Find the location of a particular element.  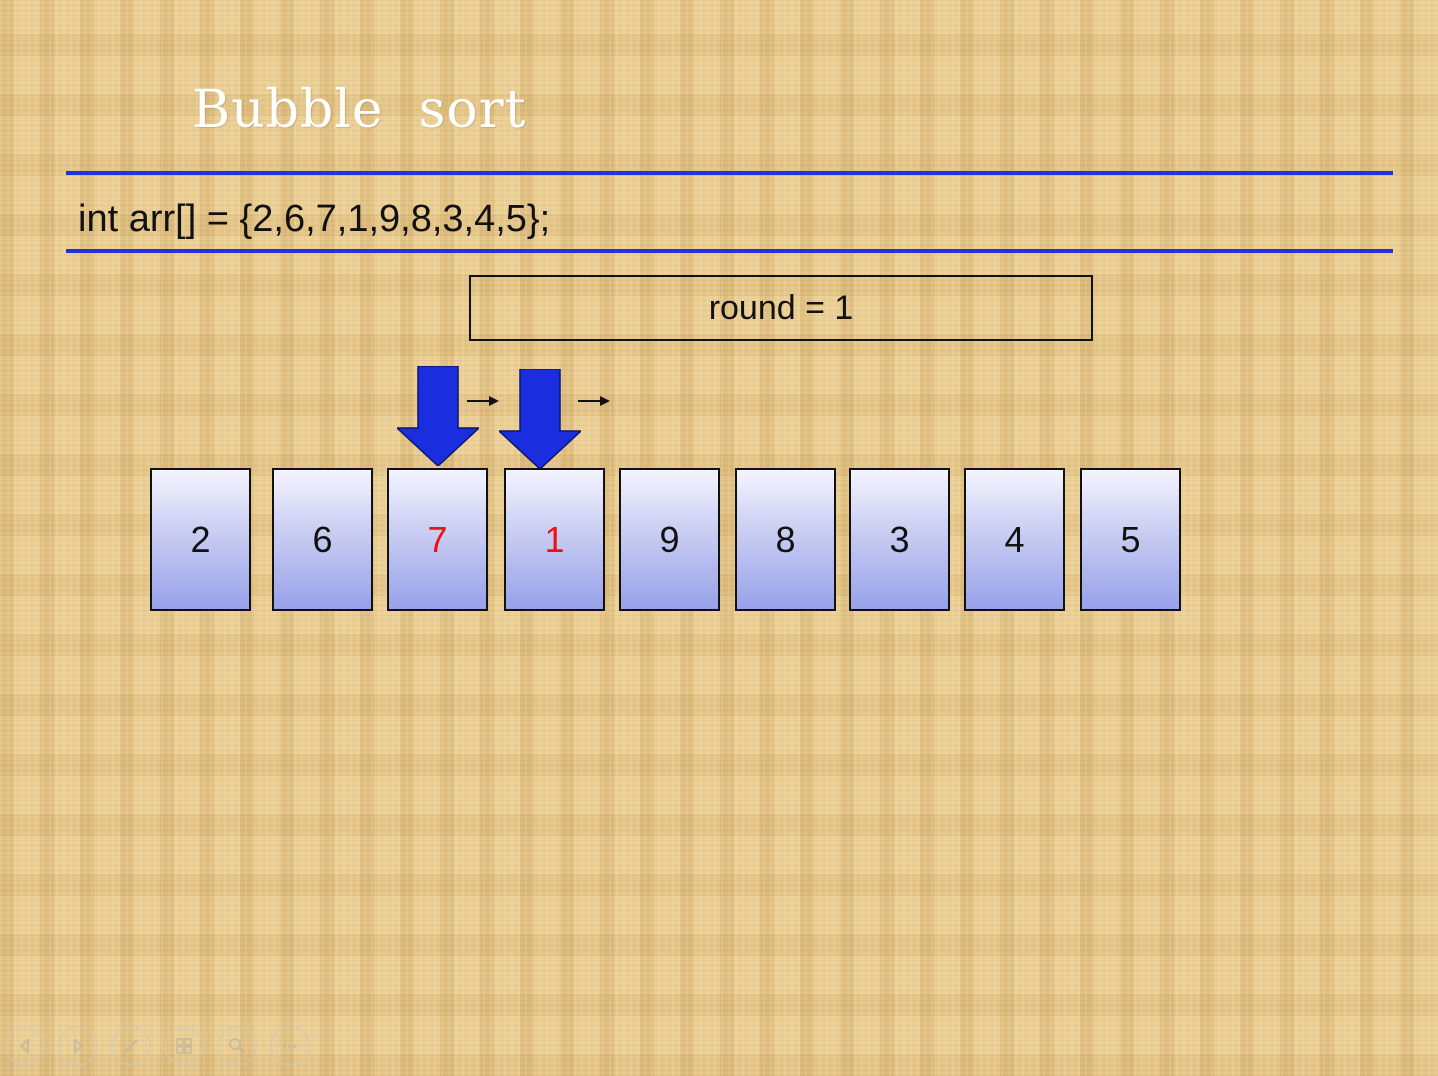

array-cell: 6 is located at coordinates (322, 539).